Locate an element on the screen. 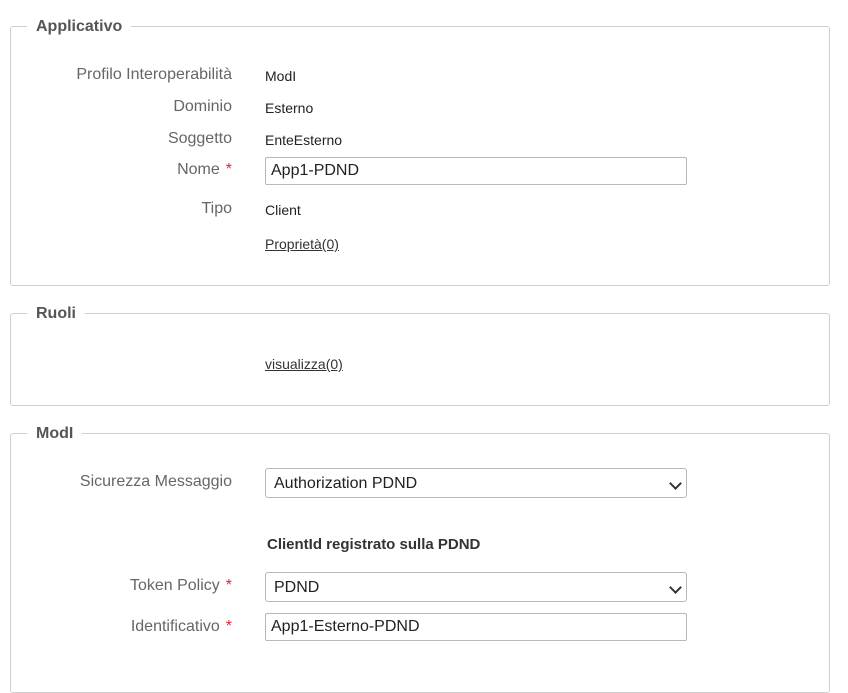 This screenshot has height=693, width=848. dominio-value: Esterno is located at coordinates (289, 108).